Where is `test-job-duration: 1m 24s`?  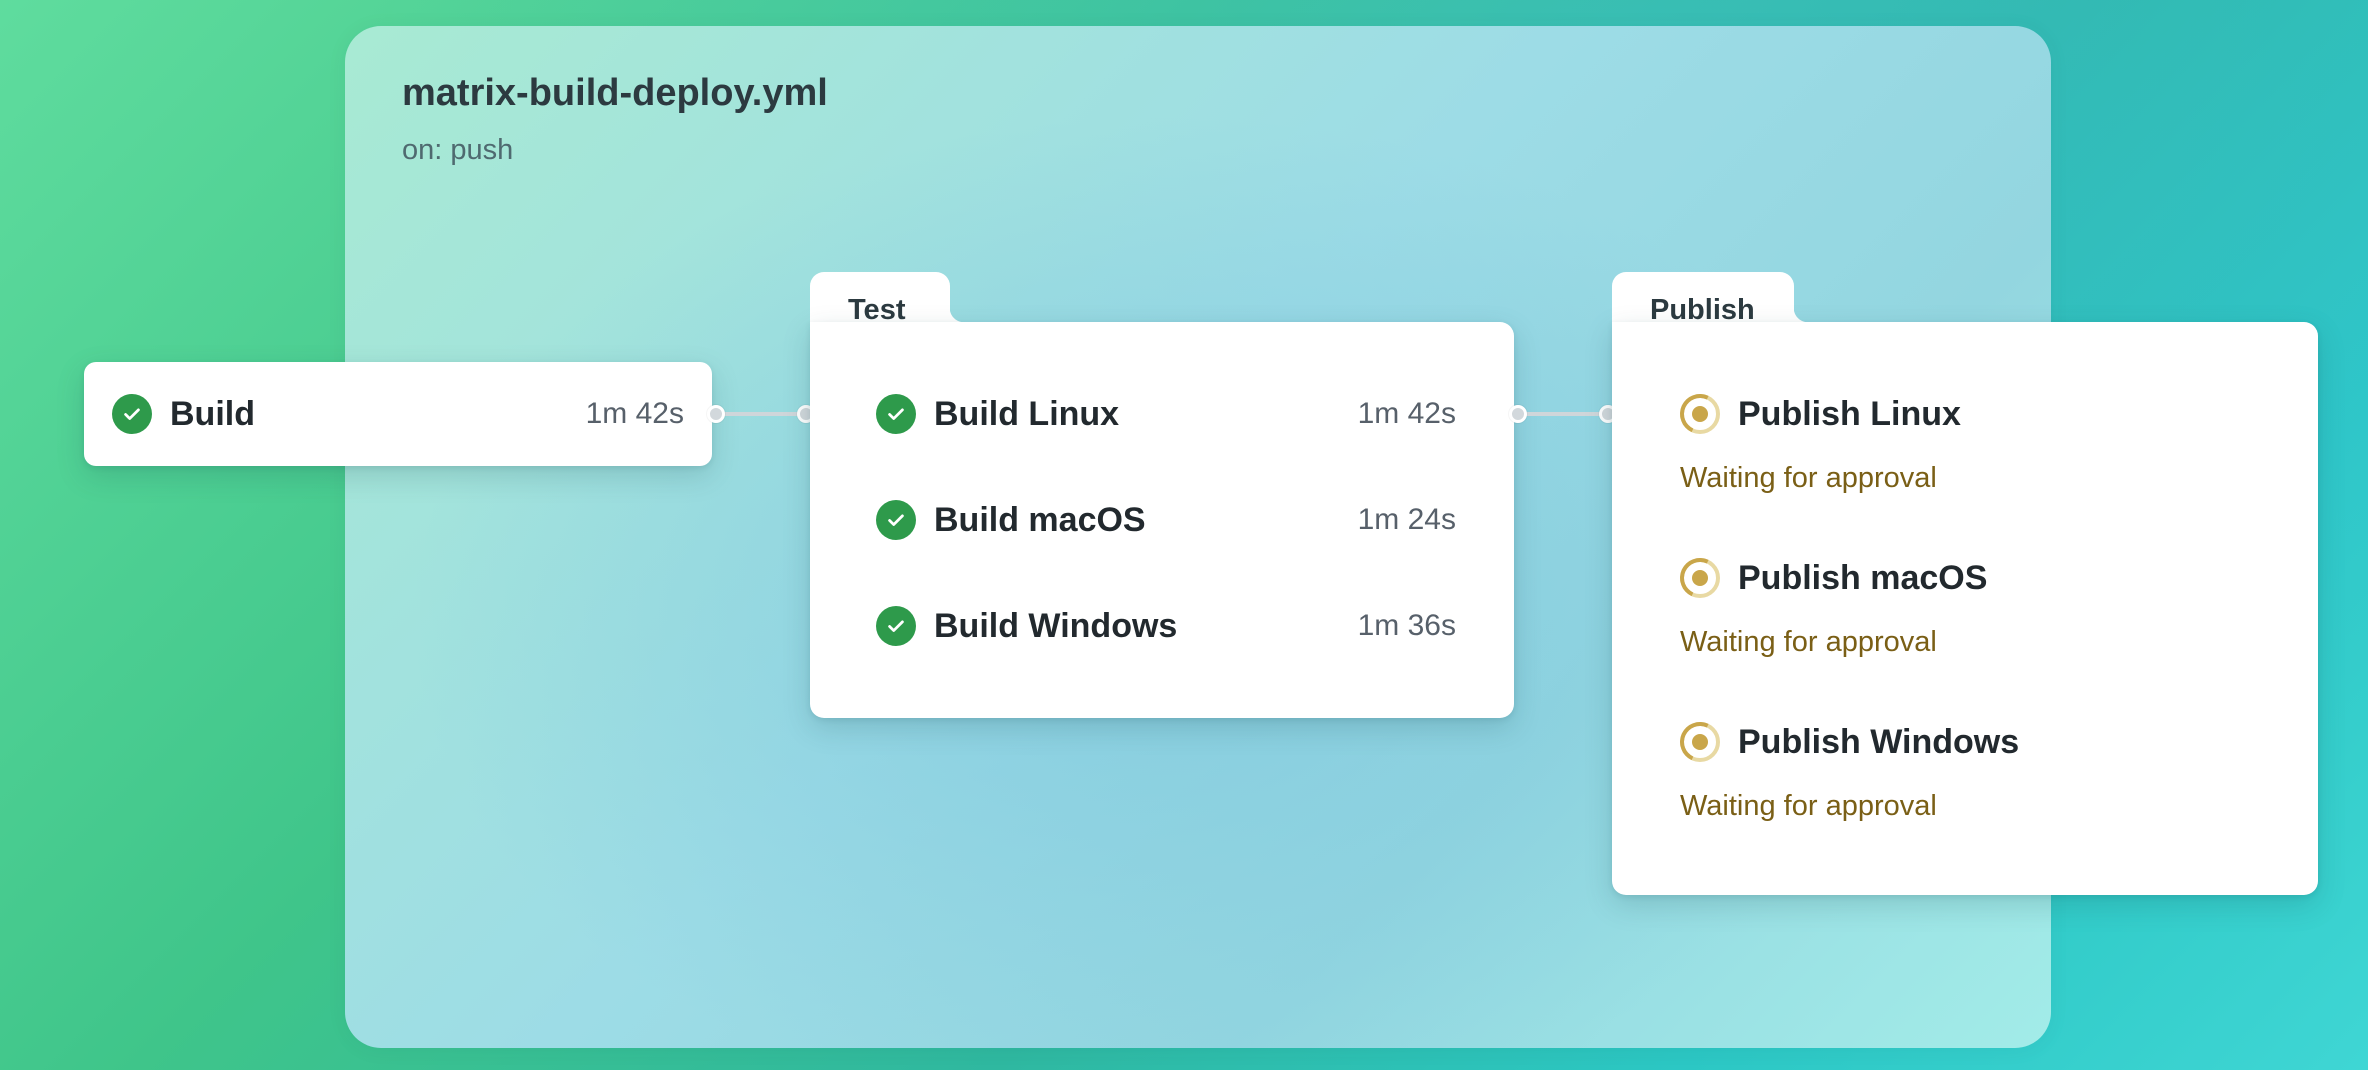 test-job-duration: 1m 24s is located at coordinates (1406, 519).